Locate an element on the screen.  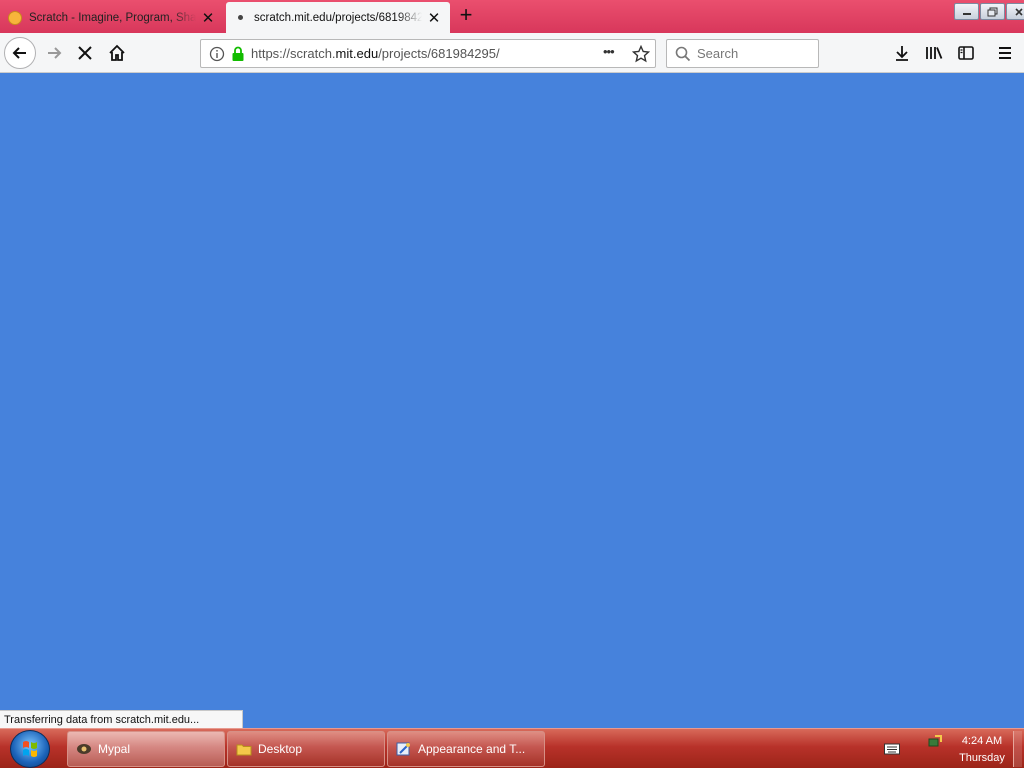
home-button is located at coordinates (117, 53).